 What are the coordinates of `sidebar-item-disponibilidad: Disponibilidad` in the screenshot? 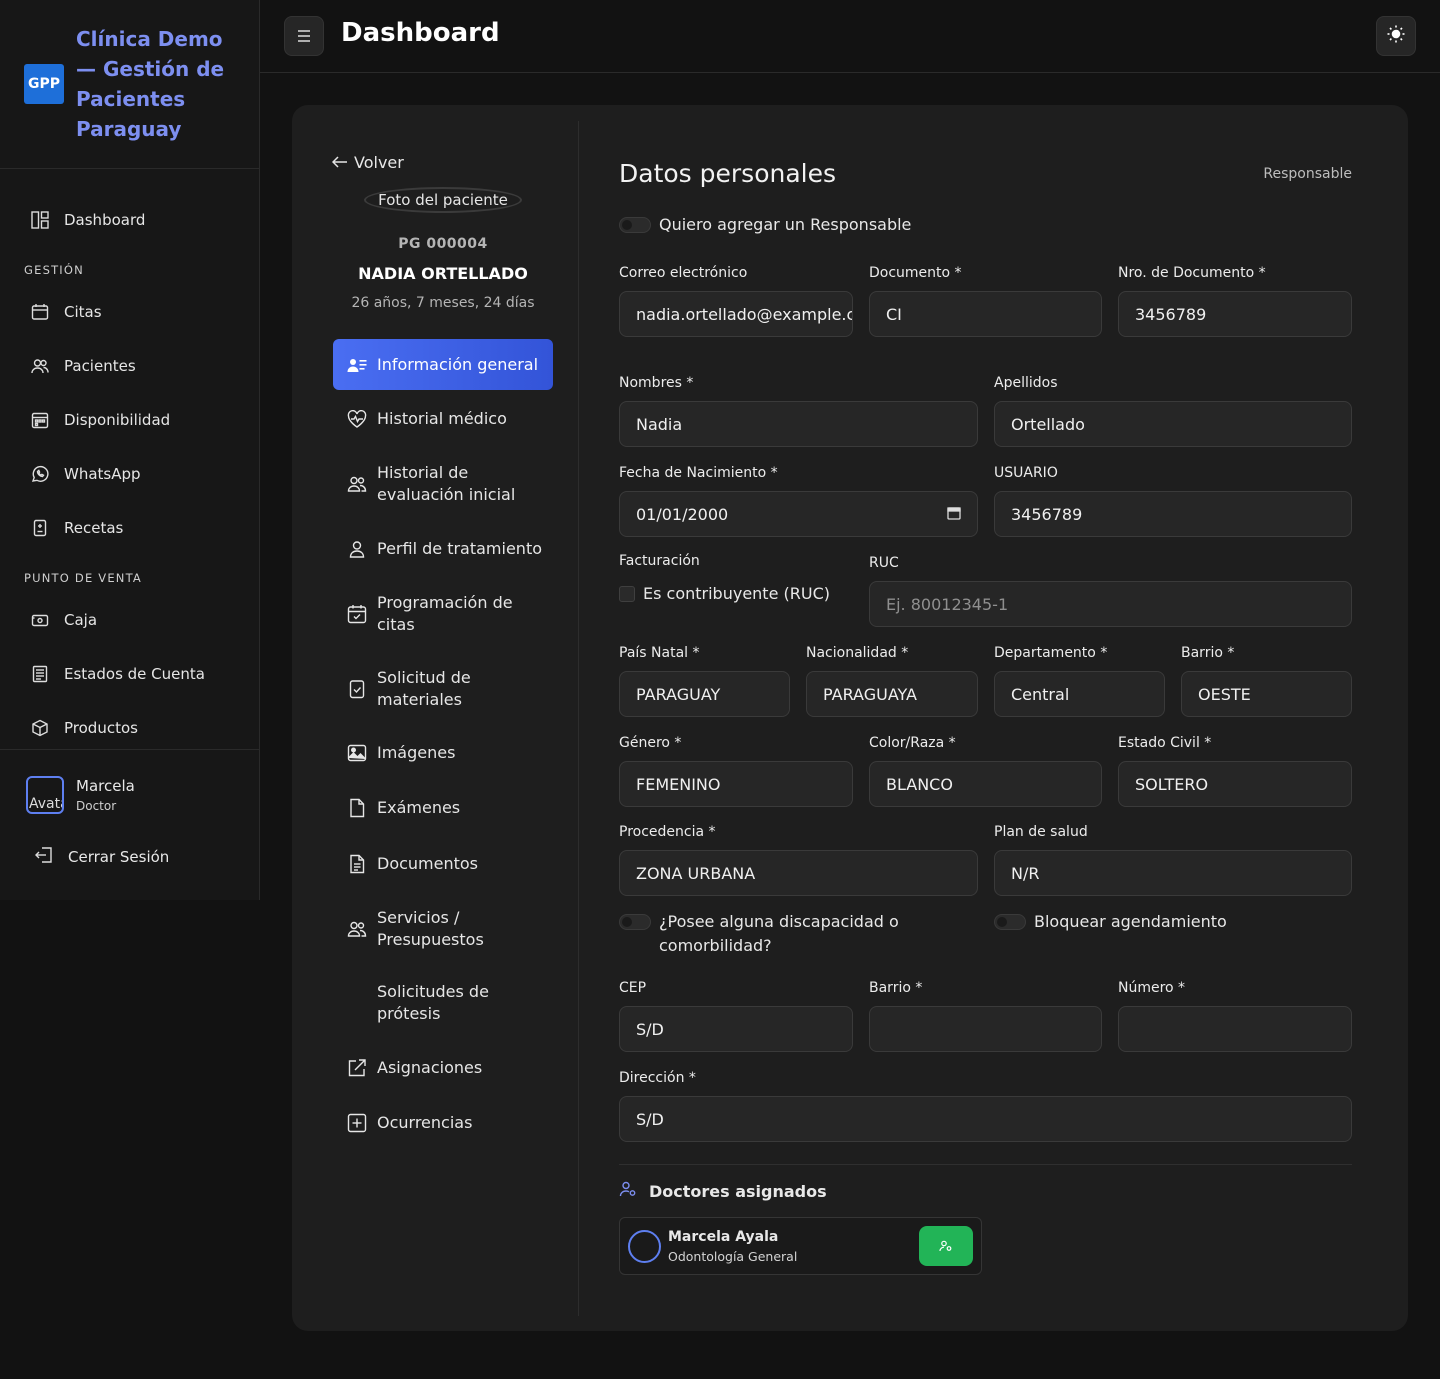 It's located at (129, 420).